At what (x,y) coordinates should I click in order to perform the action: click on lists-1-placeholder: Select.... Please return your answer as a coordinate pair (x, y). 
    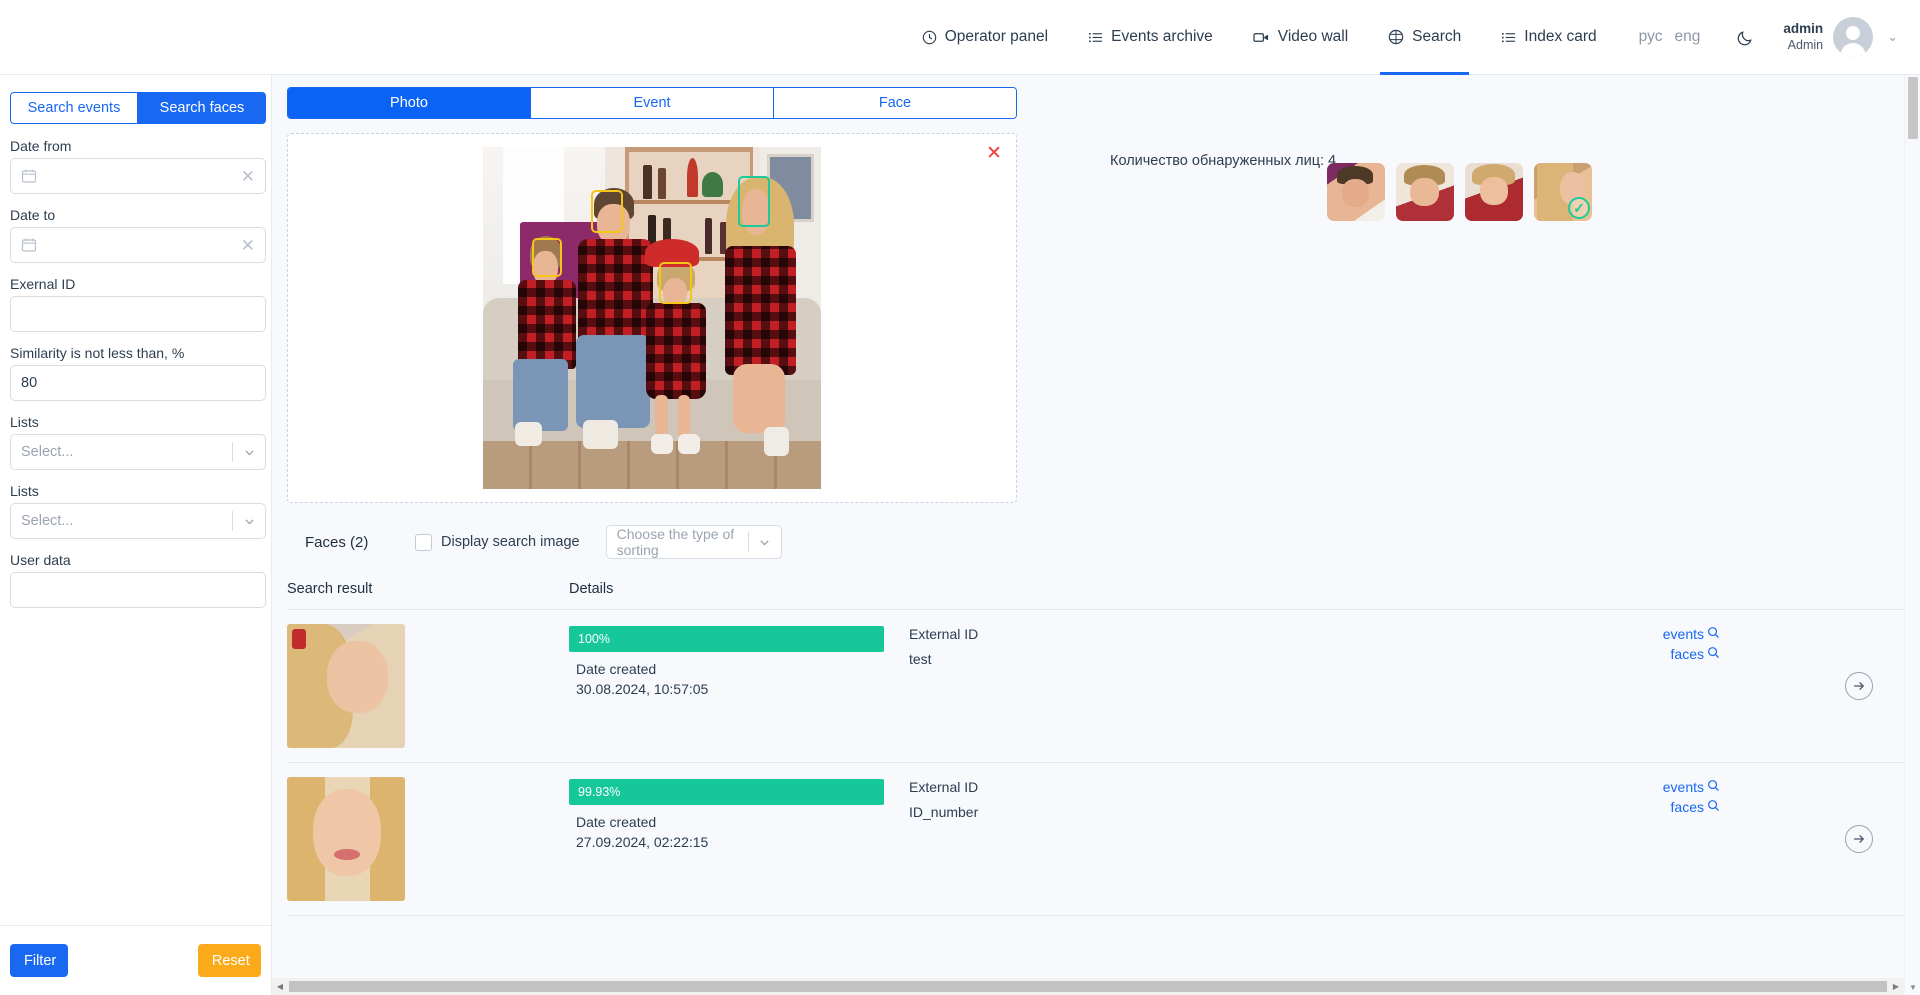
    Looking at the image, I should click on (47, 452).